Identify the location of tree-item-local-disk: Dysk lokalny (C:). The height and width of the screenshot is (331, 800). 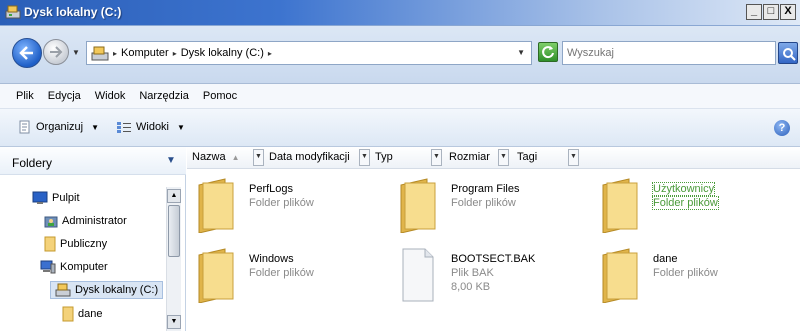
(107, 290).